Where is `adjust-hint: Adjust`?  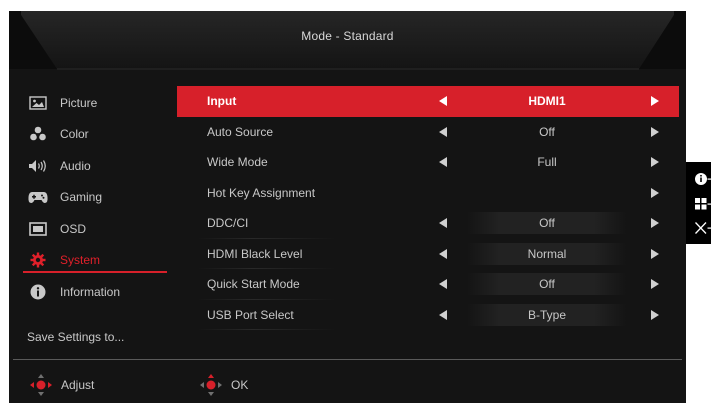
adjust-hint: Adjust is located at coordinates (61, 385).